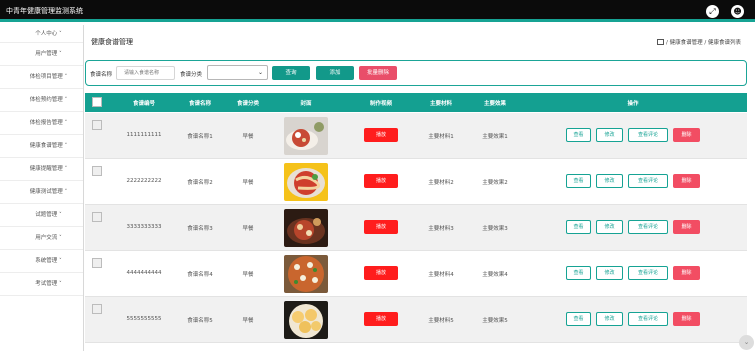 The width and height of the screenshot is (755, 351). Describe the element at coordinates (495, 275) in the screenshot. I see `recipe-effect: 主要效果4` at that location.